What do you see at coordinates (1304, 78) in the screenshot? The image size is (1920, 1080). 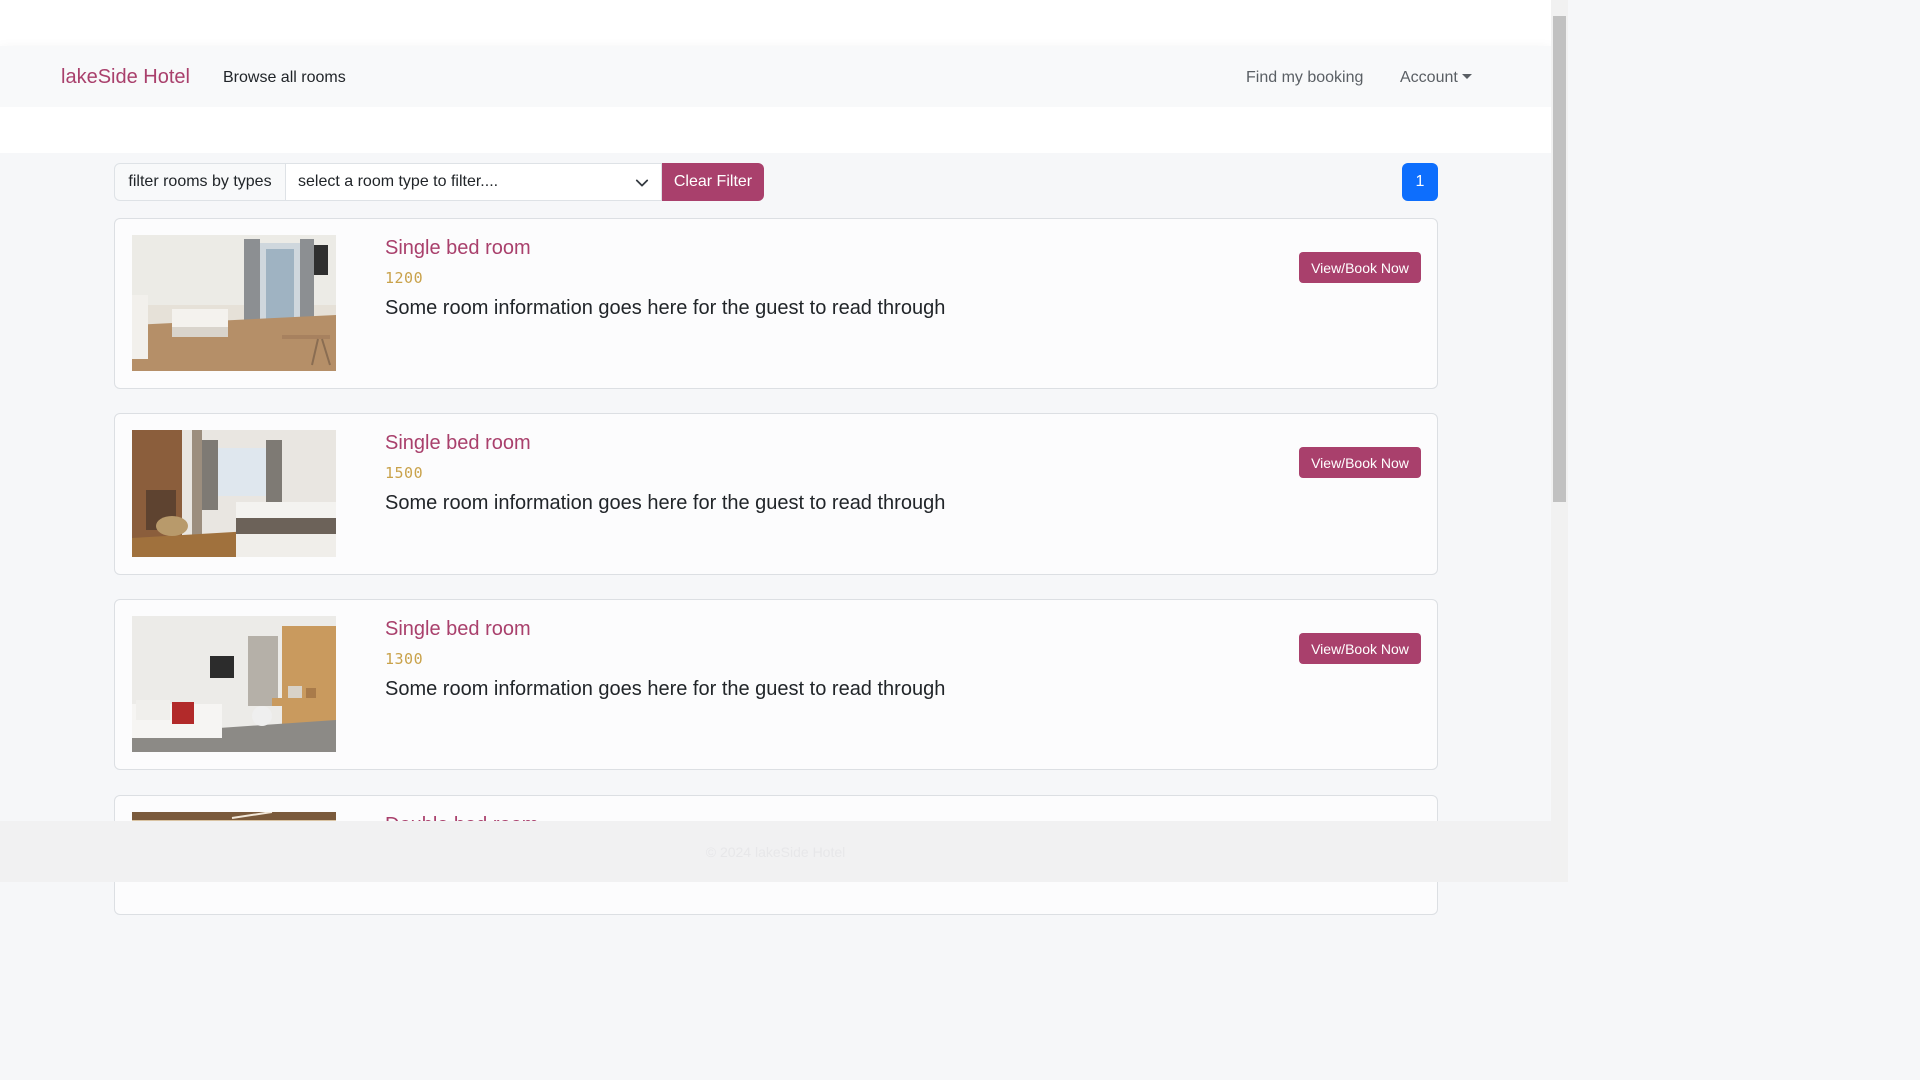 I see `nav-find-booking: Find my booking` at bounding box center [1304, 78].